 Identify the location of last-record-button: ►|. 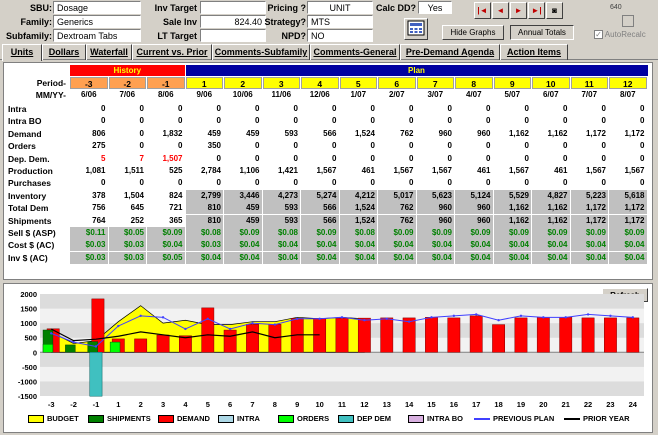
(536, 10).